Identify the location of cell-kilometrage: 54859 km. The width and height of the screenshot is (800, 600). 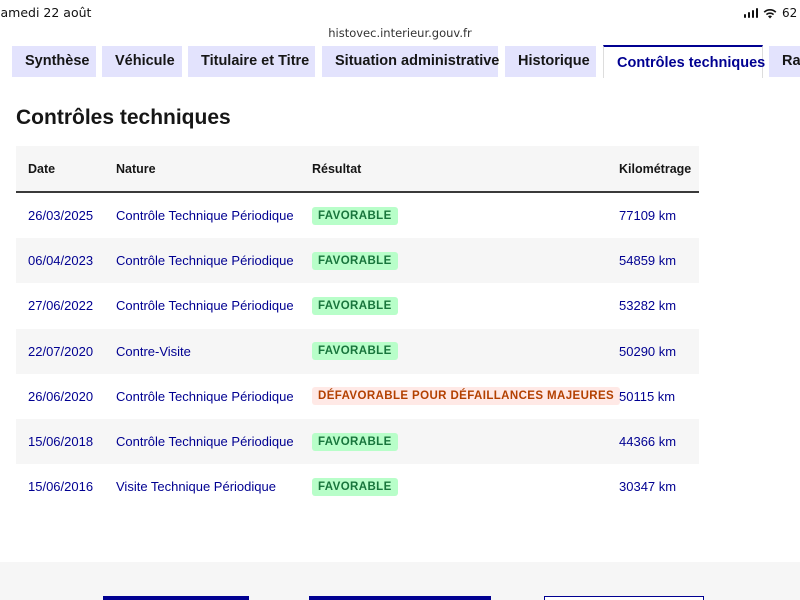
(659, 261).